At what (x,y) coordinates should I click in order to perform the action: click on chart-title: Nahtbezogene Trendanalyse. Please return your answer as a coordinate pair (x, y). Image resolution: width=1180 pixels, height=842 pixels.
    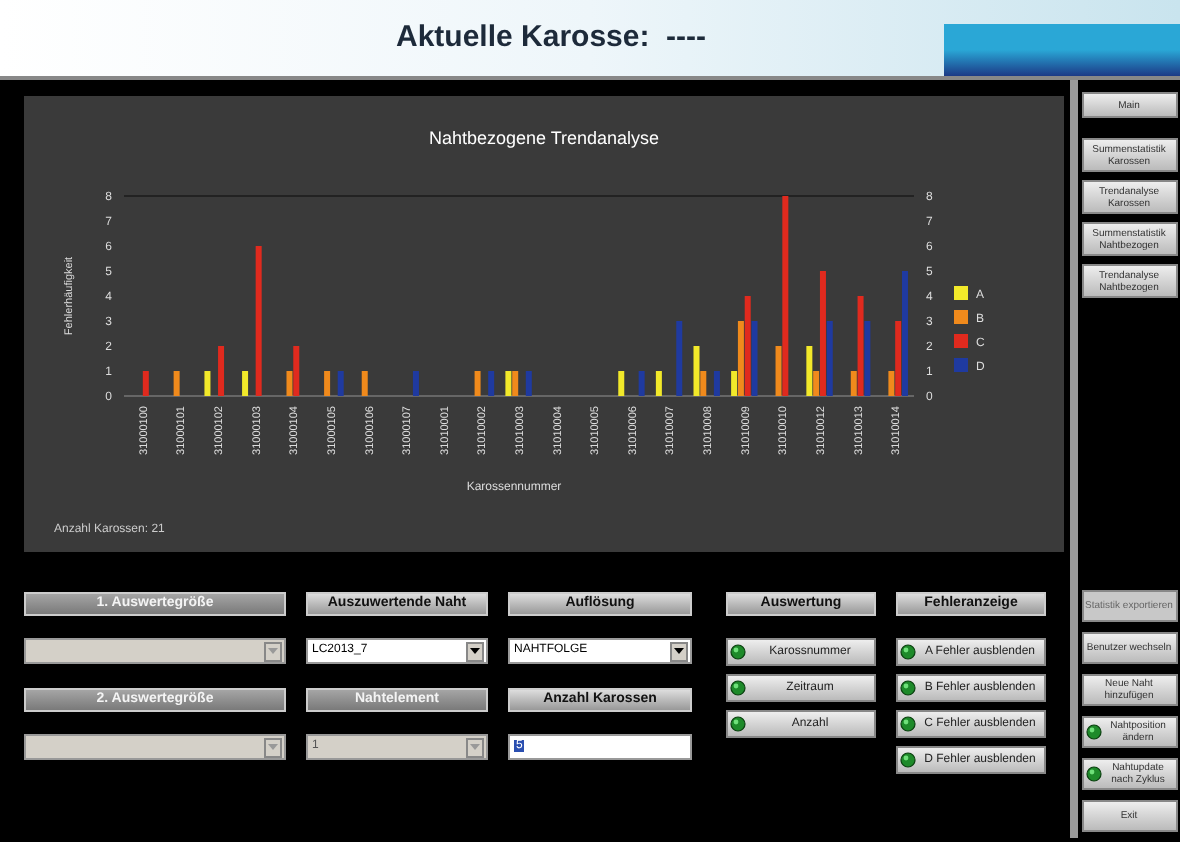
    Looking at the image, I should click on (544, 138).